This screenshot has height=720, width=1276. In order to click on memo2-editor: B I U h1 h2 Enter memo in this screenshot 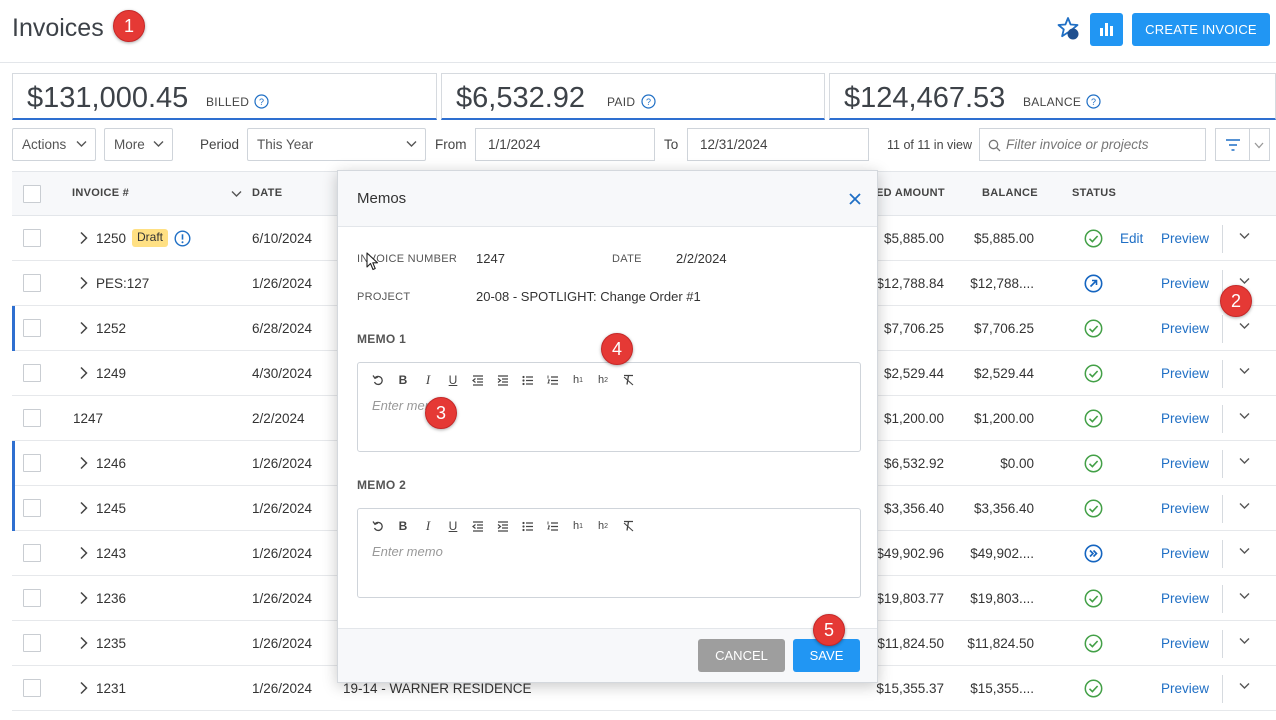, I will do `click(609, 553)`.